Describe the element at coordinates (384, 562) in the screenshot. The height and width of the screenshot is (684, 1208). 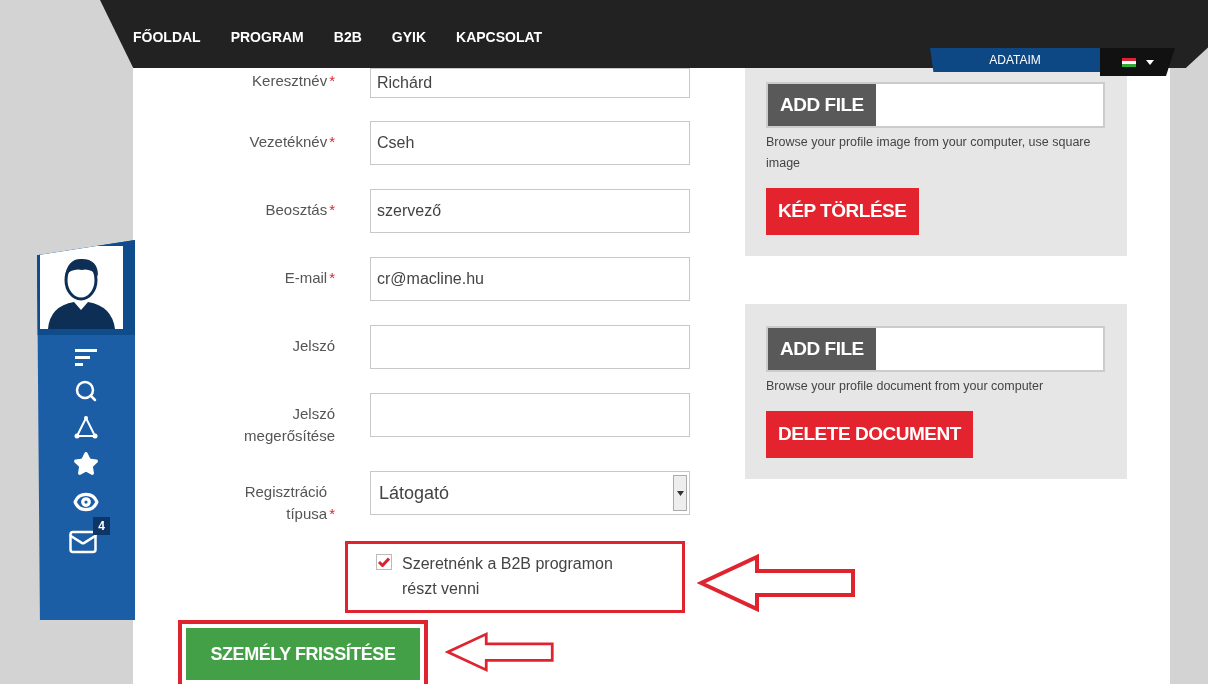
I see `checkbox` at that location.